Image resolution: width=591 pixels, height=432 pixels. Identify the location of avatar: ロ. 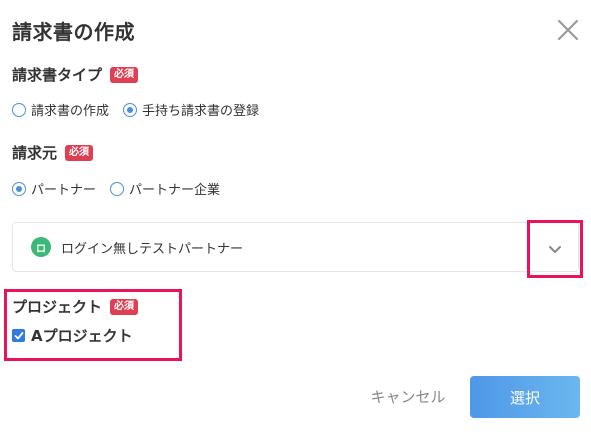
(41, 247).